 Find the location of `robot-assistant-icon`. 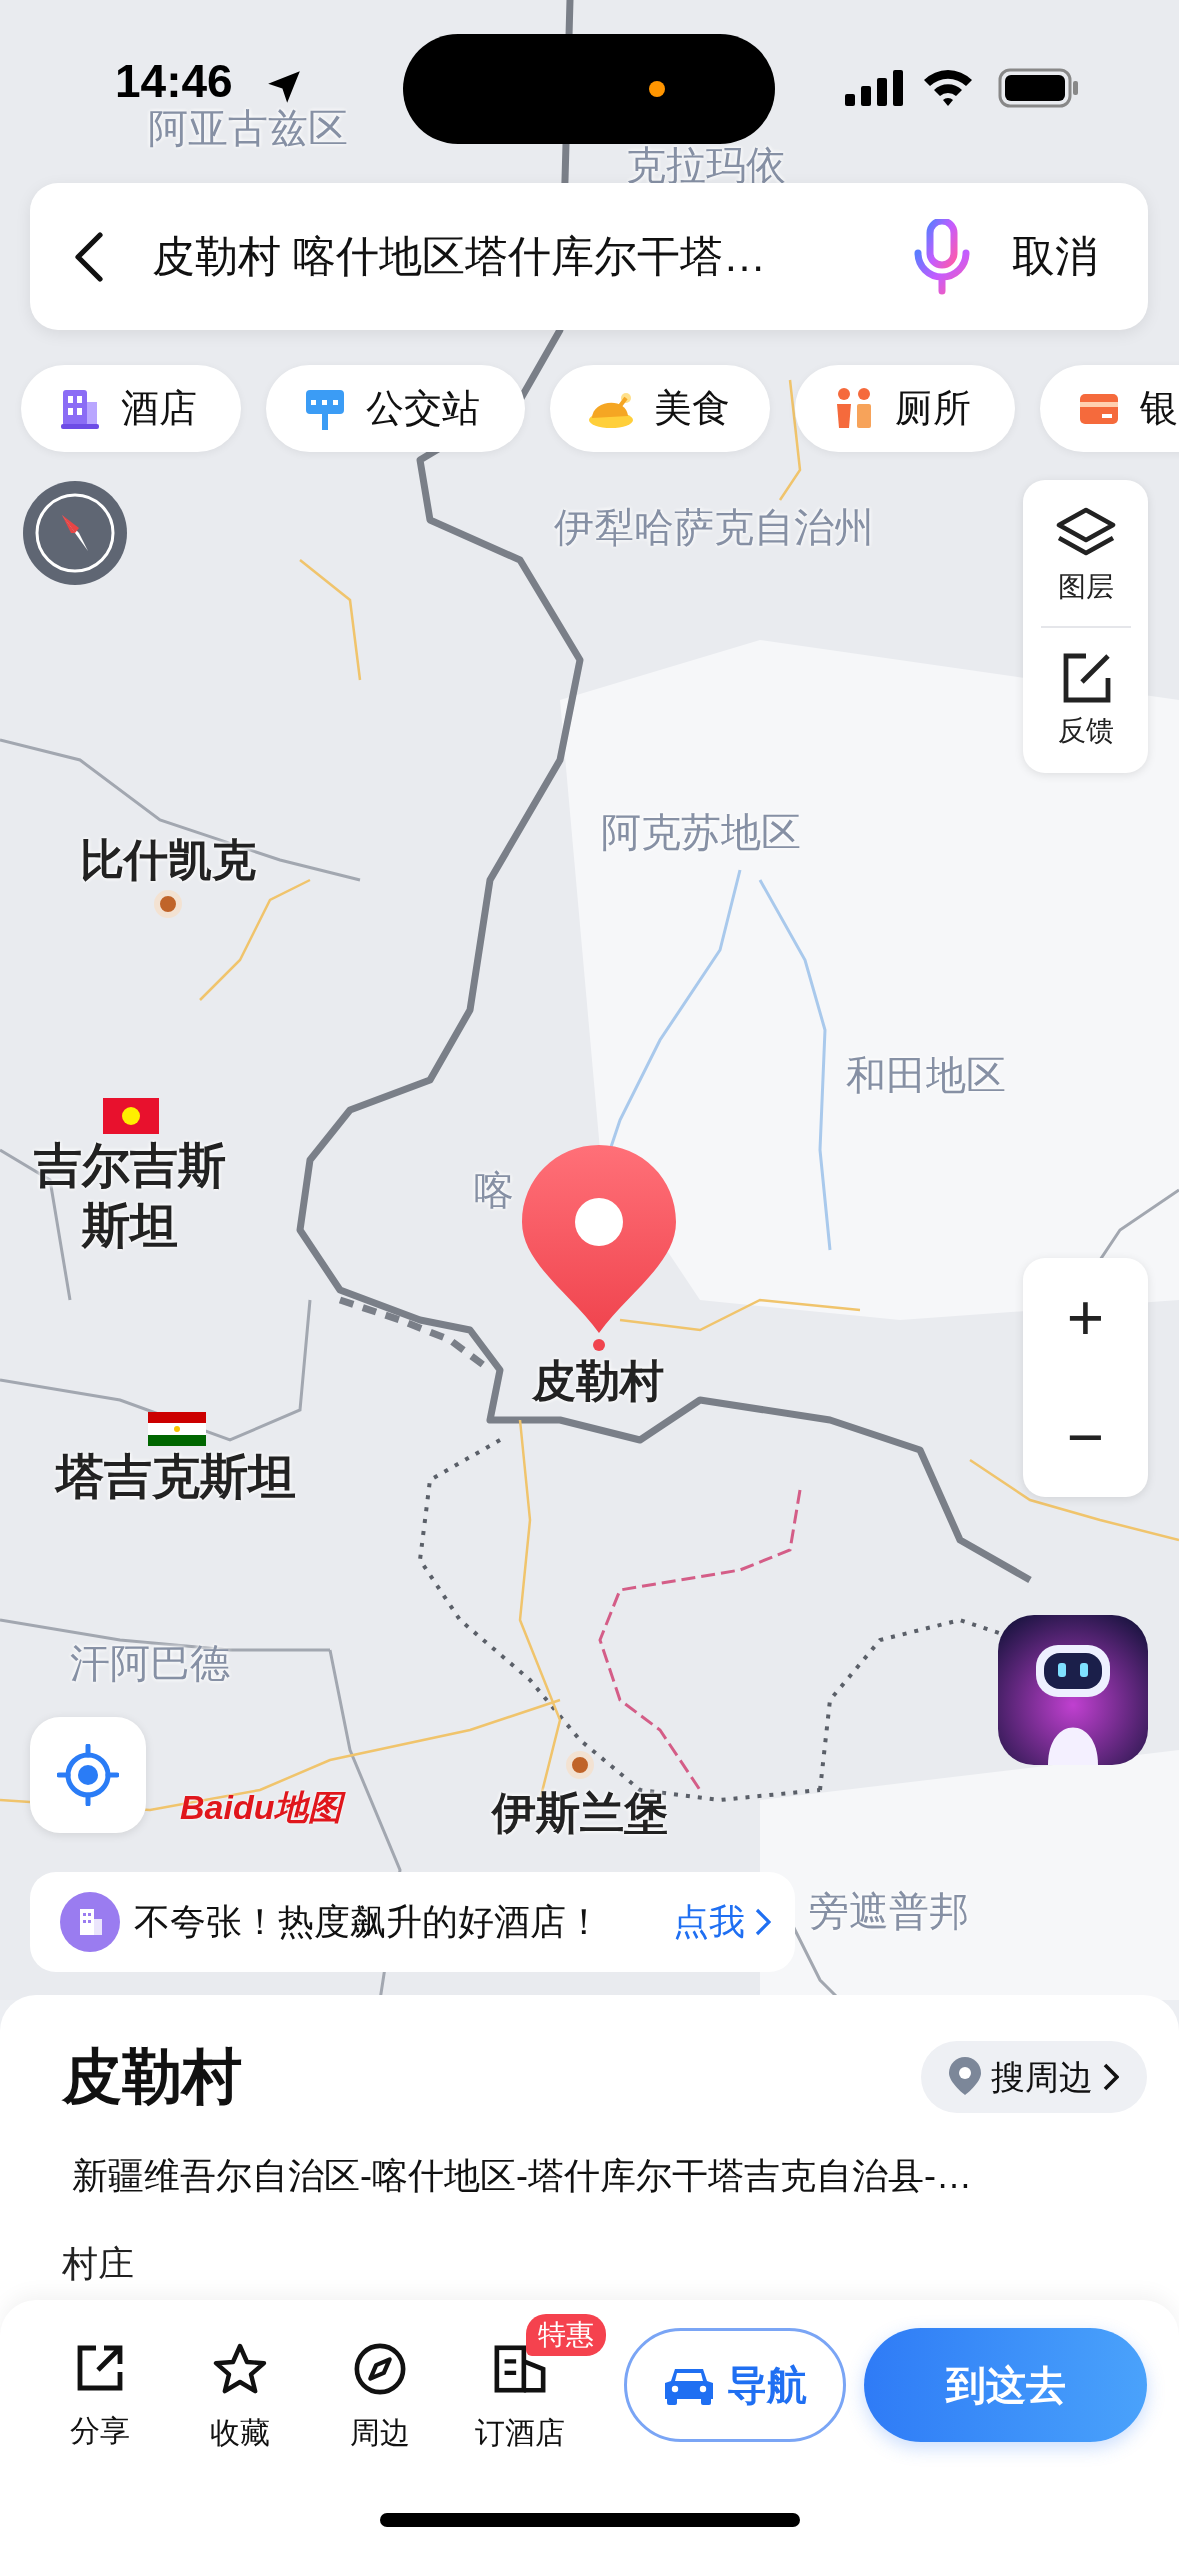

robot-assistant-icon is located at coordinates (1073, 1690).